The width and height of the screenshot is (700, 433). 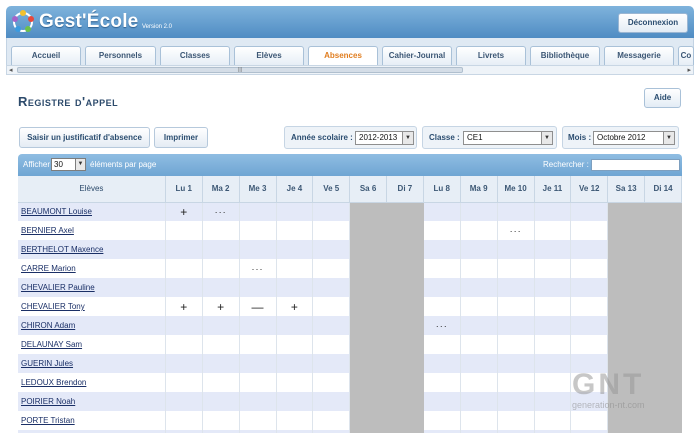 I want to click on student-name-link: GUERIN Jules, so click(x=92, y=363).